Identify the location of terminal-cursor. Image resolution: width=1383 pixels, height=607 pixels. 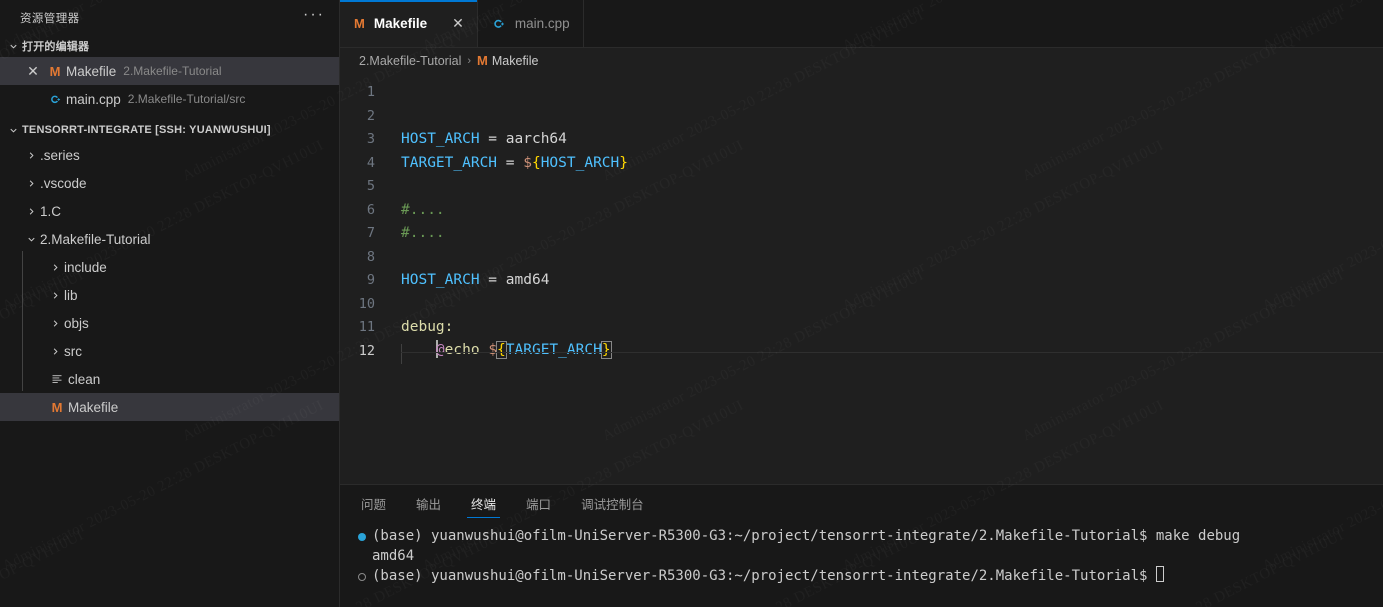
(1159, 574).